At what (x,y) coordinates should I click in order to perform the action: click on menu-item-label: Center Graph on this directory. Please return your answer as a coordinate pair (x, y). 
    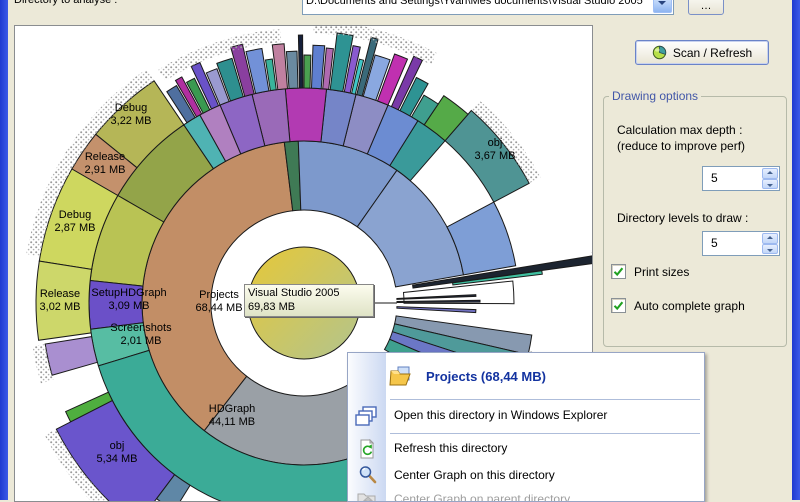
    Looking at the image, I should click on (474, 475).